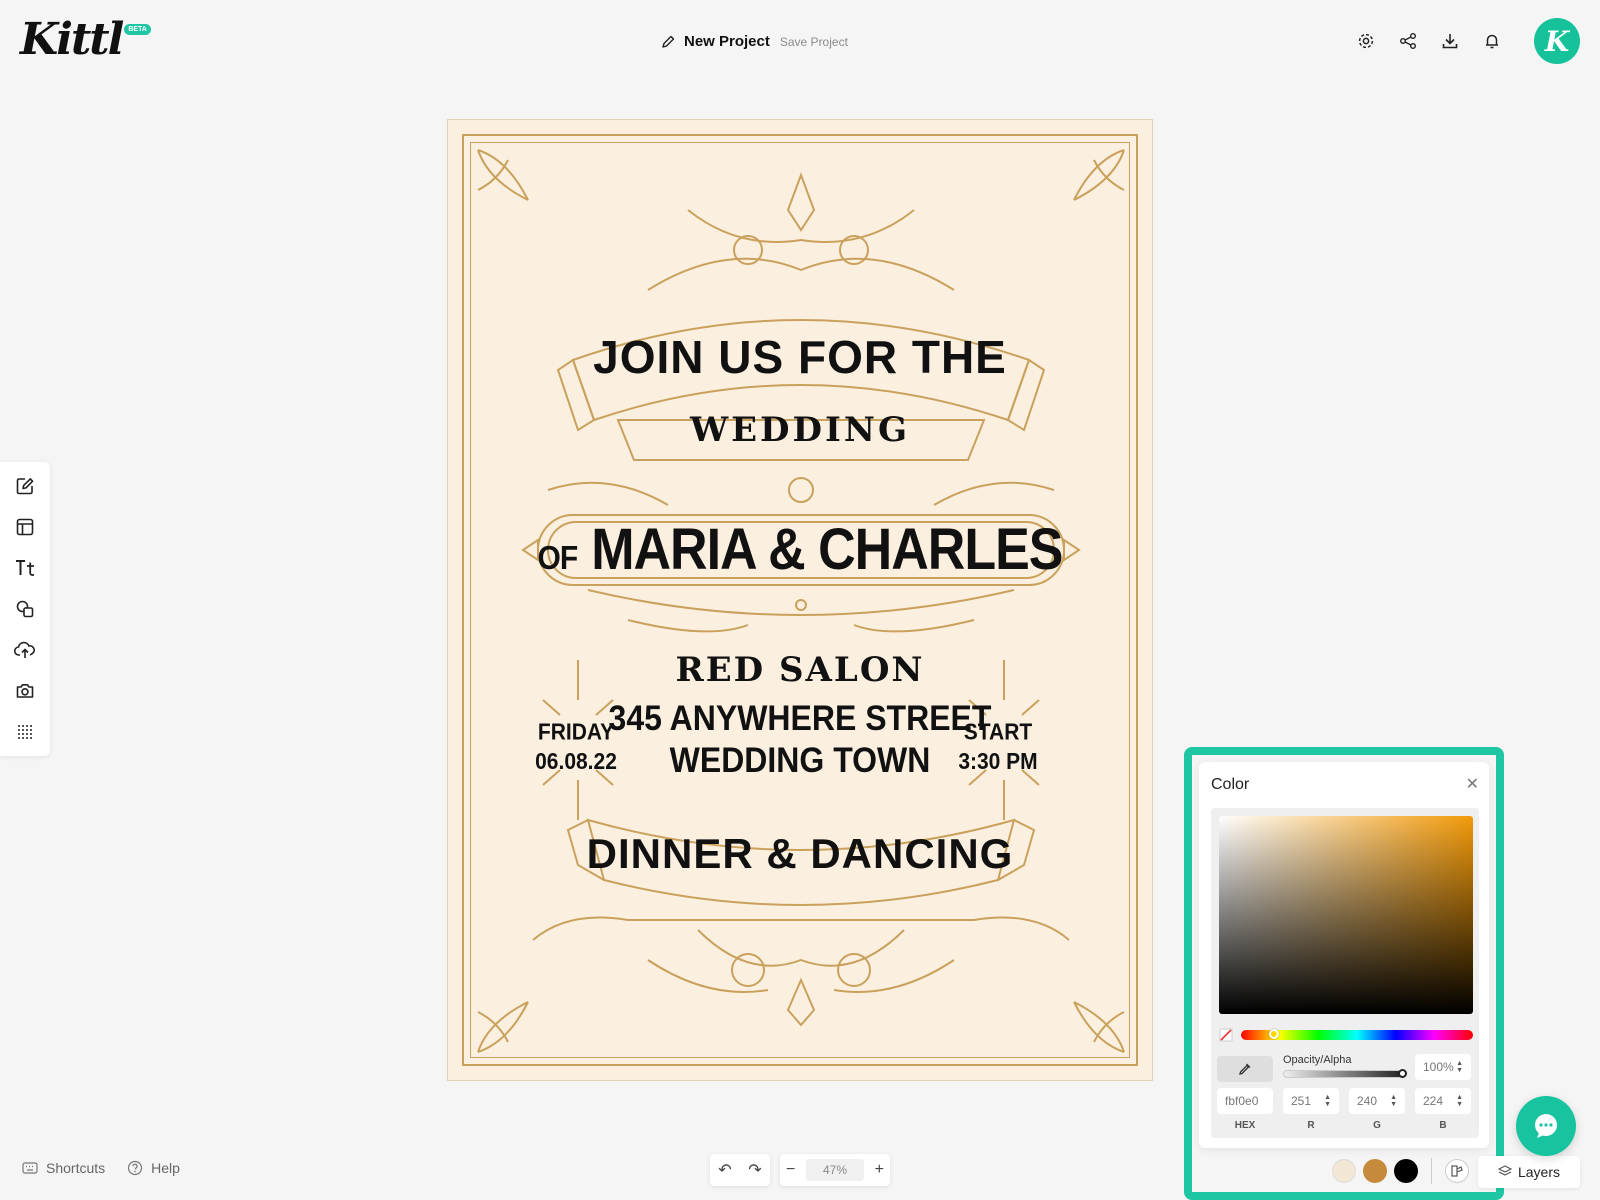 The width and height of the screenshot is (1600, 1200). Describe the element at coordinates (25, 650) in the screenshot. I see `upload-tool-icon` at that location.